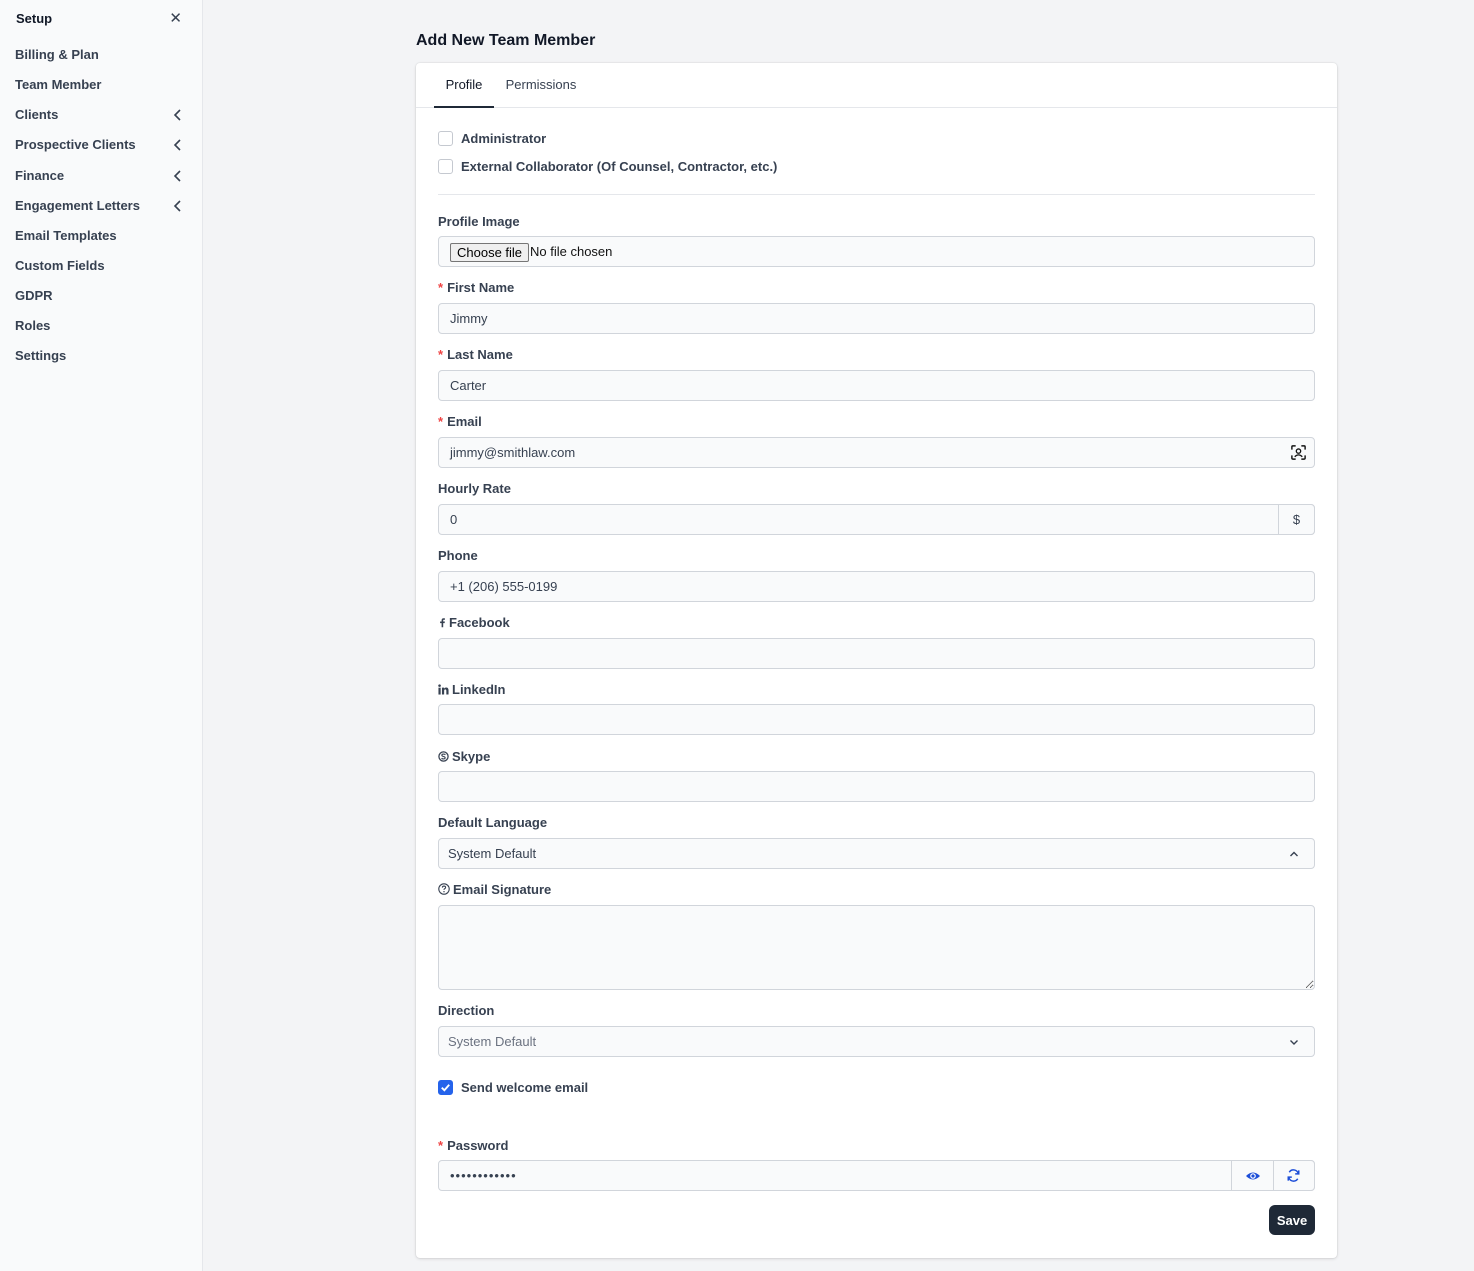  What do you see at coordinates (101, 356) in the screenshot?
I see `sidebar-item-settings: Settings` at bounding box center [101, 356].